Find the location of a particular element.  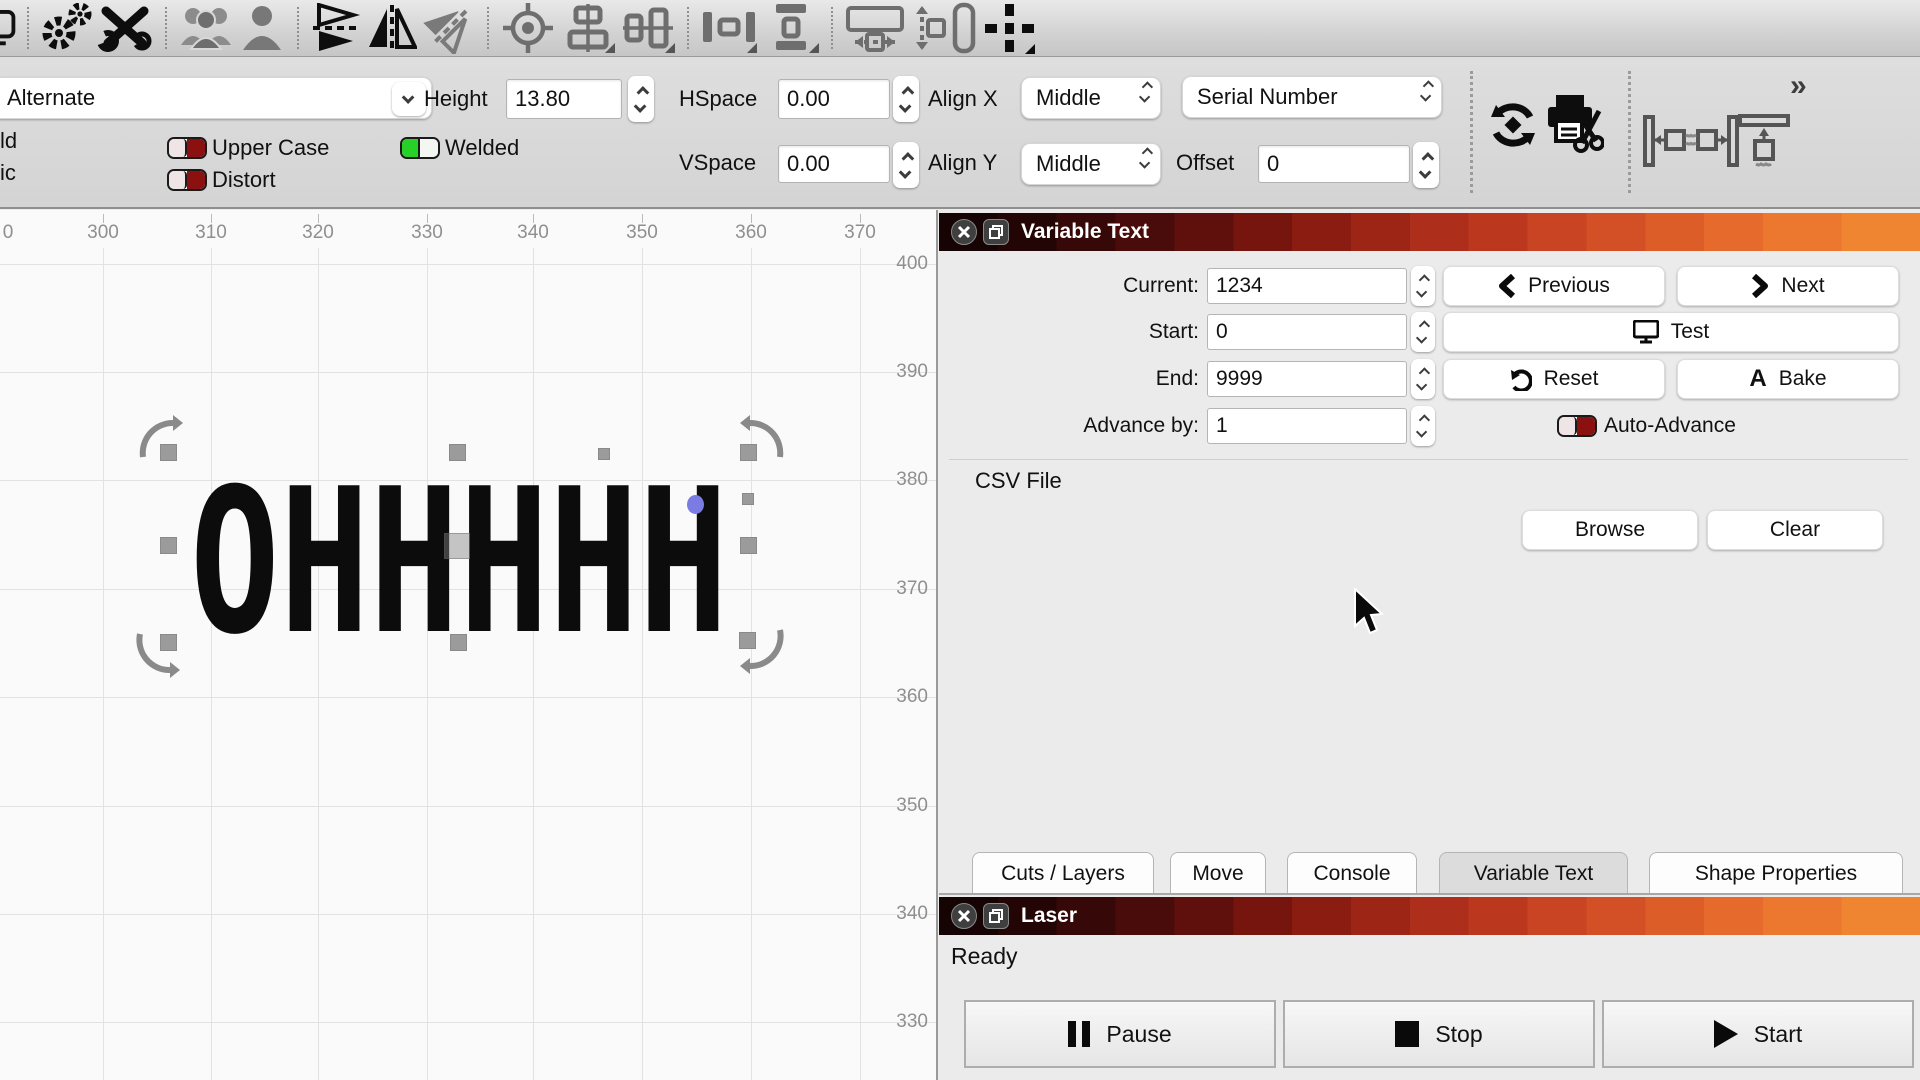

separator is located at coordinates (298, 28).